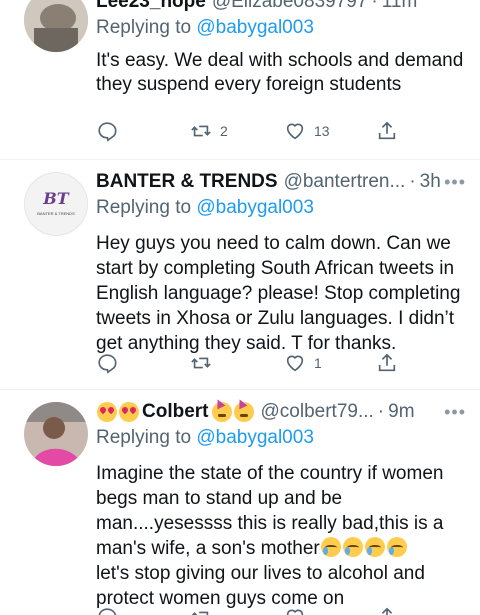 Image resolution: width=480 pixels, height=615 pixels. Describe the element at coordinates (290, 6) in the screenshot. I see `handle: @Elizabe0839797` at that location.